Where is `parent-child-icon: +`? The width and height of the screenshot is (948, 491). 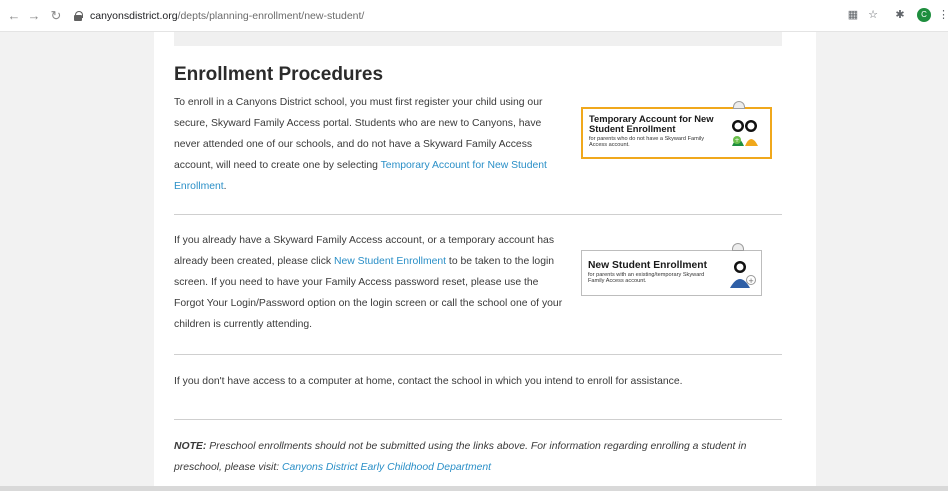
parent-child-icon: + is located at coordinates (745, 133).